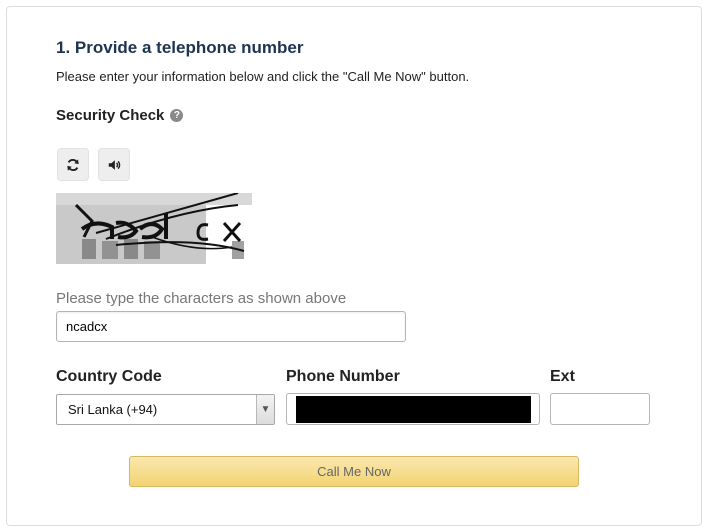 The width and height of the screenshot is (722, 526). I want to click on redacted-phone-number, so click(413, 409).